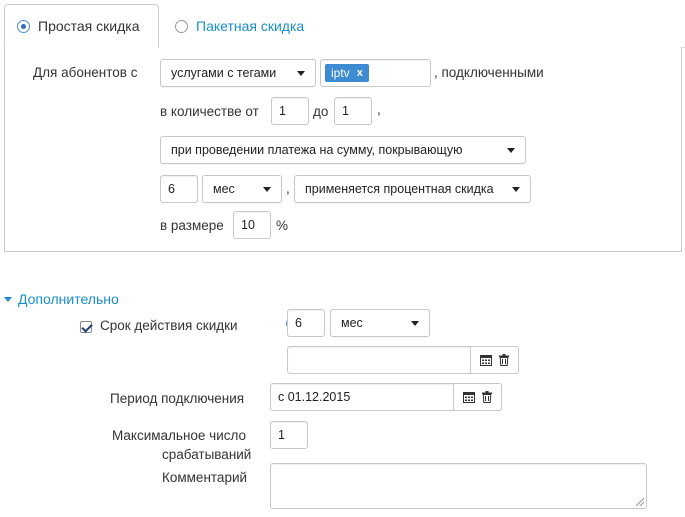 The width and height of the screenshot is (685, 517). I want to click on tab-simple-discount-label: Простая скидка, so click(89, 26).